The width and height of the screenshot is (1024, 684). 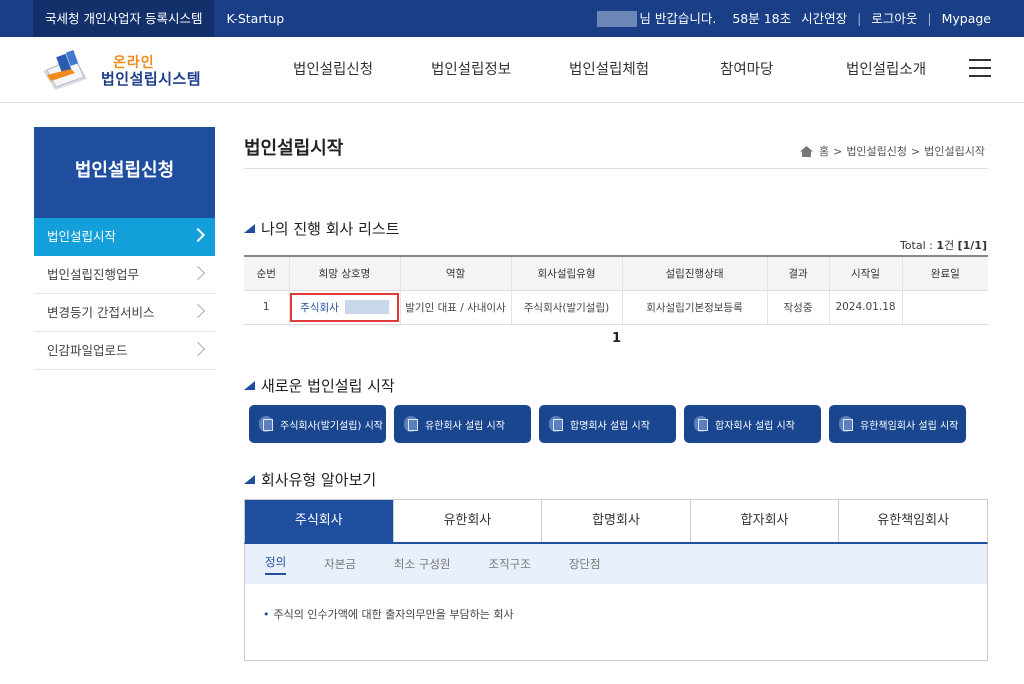 I want to click on breadcrumb-current: 법인설립시작, so click(x=954, y=151).